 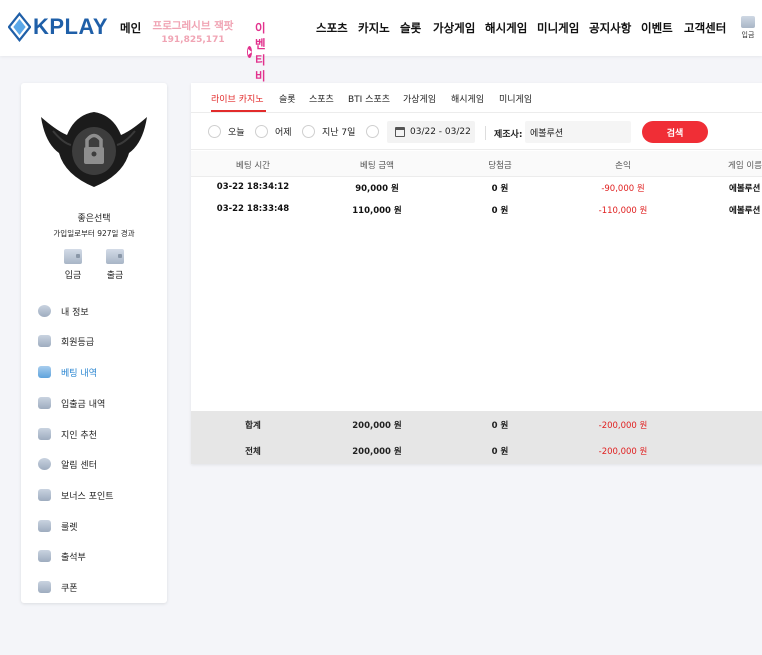 What do you see at coordinates (321, 98) in the screenshot?
I see `tab-sports: 스포츠` at bounding box center [321, 98].